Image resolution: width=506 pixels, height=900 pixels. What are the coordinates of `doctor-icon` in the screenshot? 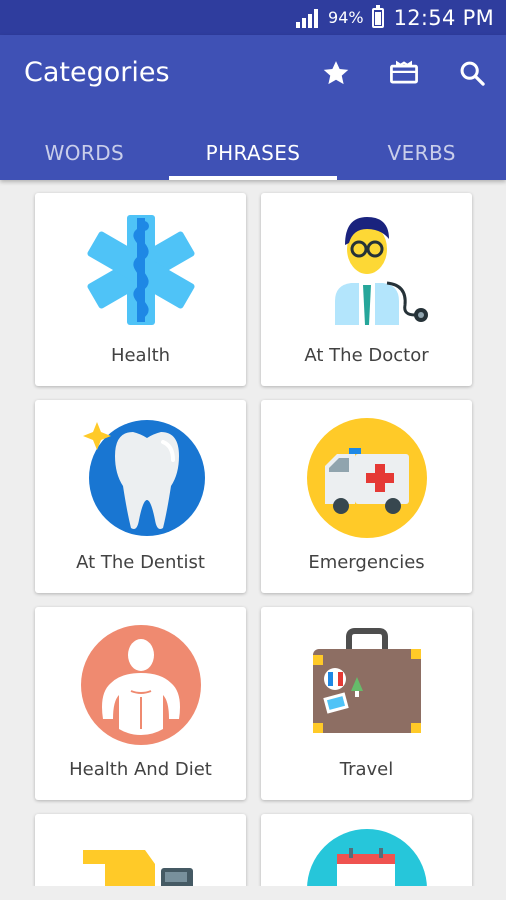 It's located at (381, 271).